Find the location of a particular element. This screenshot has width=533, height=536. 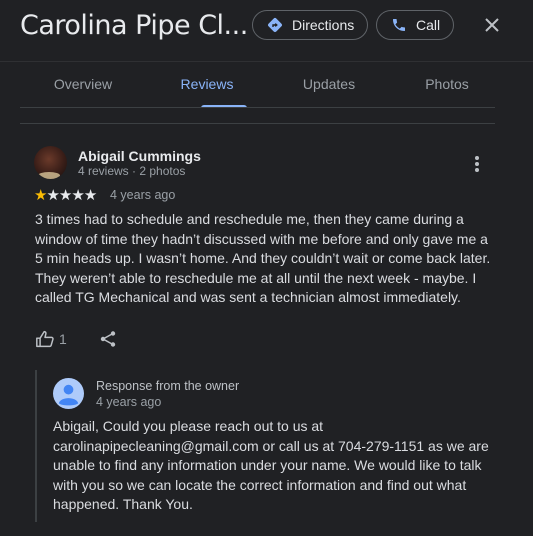

reviewer-name: Abigail Cummings is located at coordinates (139, 156).